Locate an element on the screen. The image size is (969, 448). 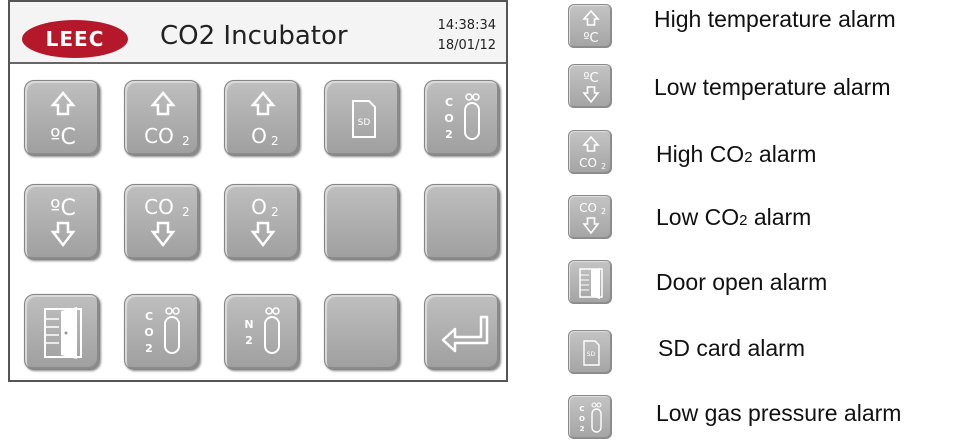
low-co2-alarm-button: CO 2 is located at coordinates (162, 222).